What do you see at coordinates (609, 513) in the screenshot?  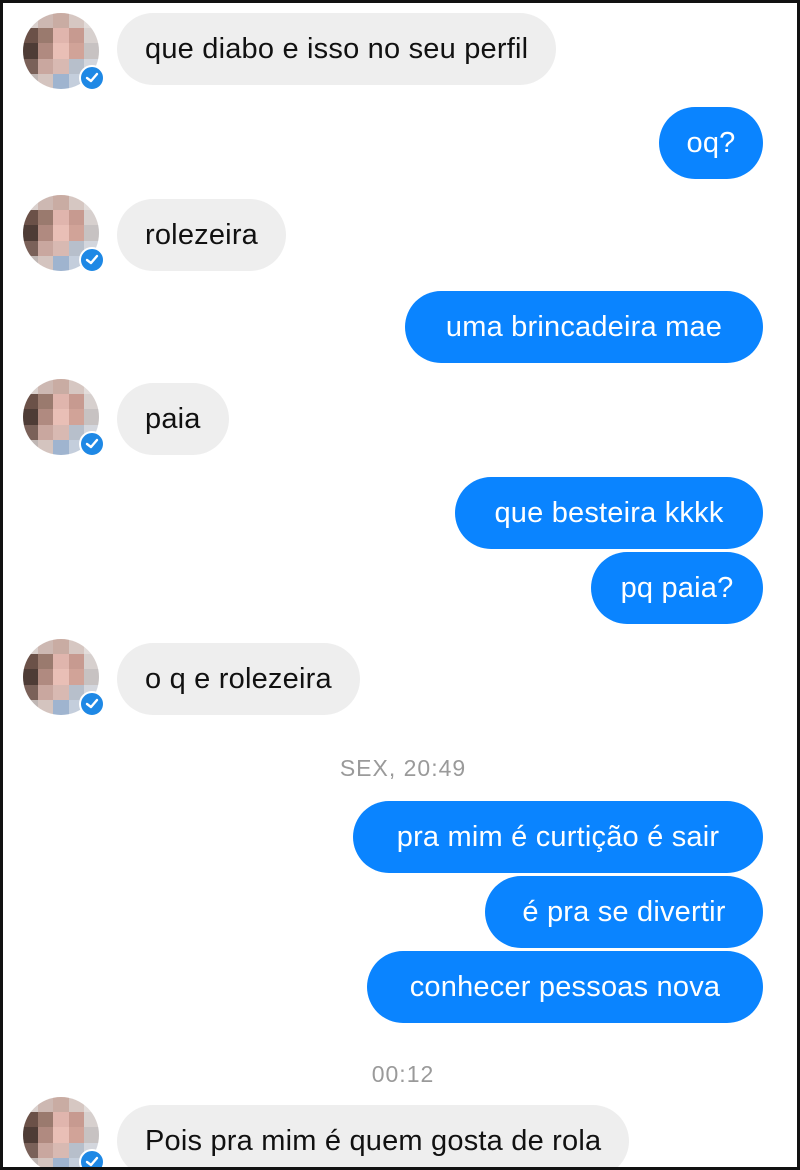 I see `message-bubble-outgoing: que besteira kkkk` at bounding box center [609, 513].